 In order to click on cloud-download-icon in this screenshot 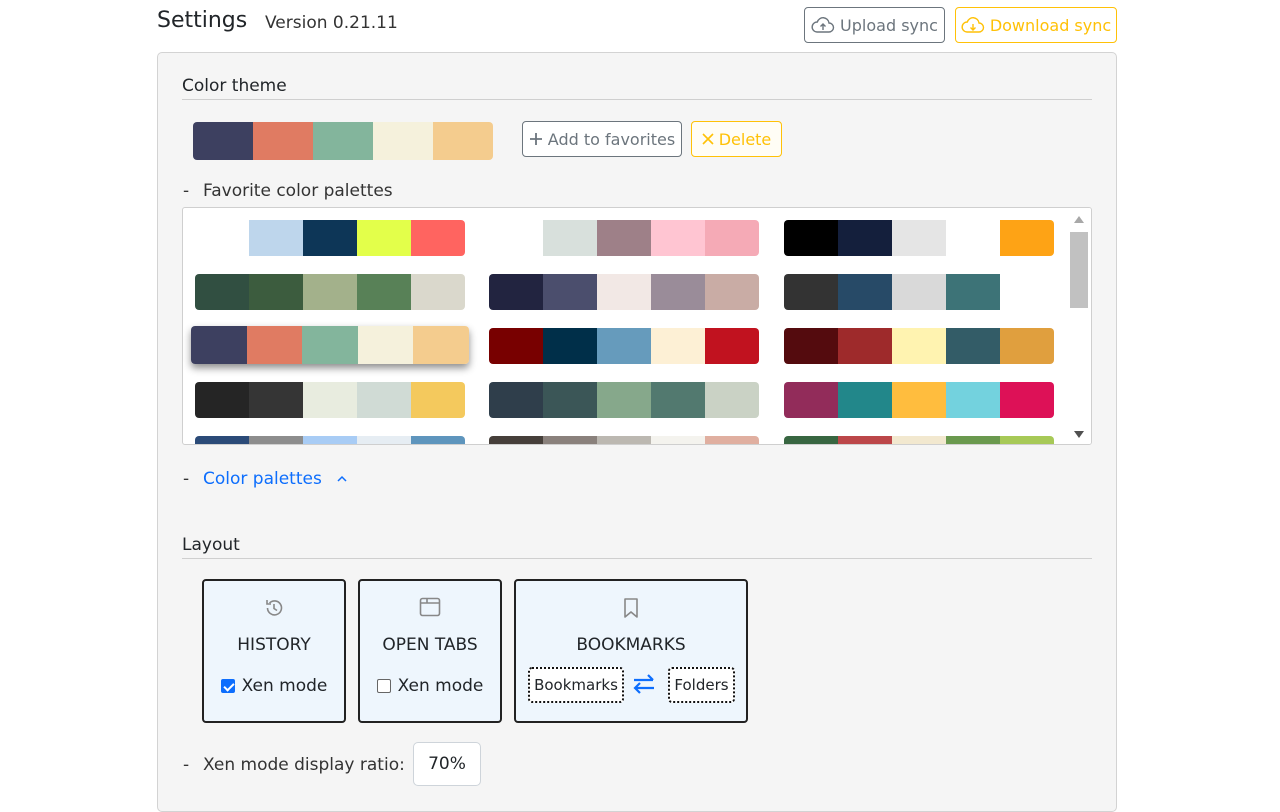, I will do `click(972, 25)`.